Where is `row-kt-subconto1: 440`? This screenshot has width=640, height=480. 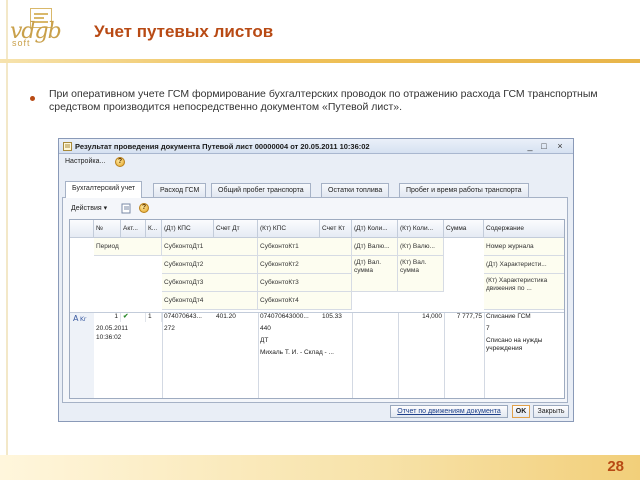 row-kt-subconto1: 440 is located at coordinates (305, 329).